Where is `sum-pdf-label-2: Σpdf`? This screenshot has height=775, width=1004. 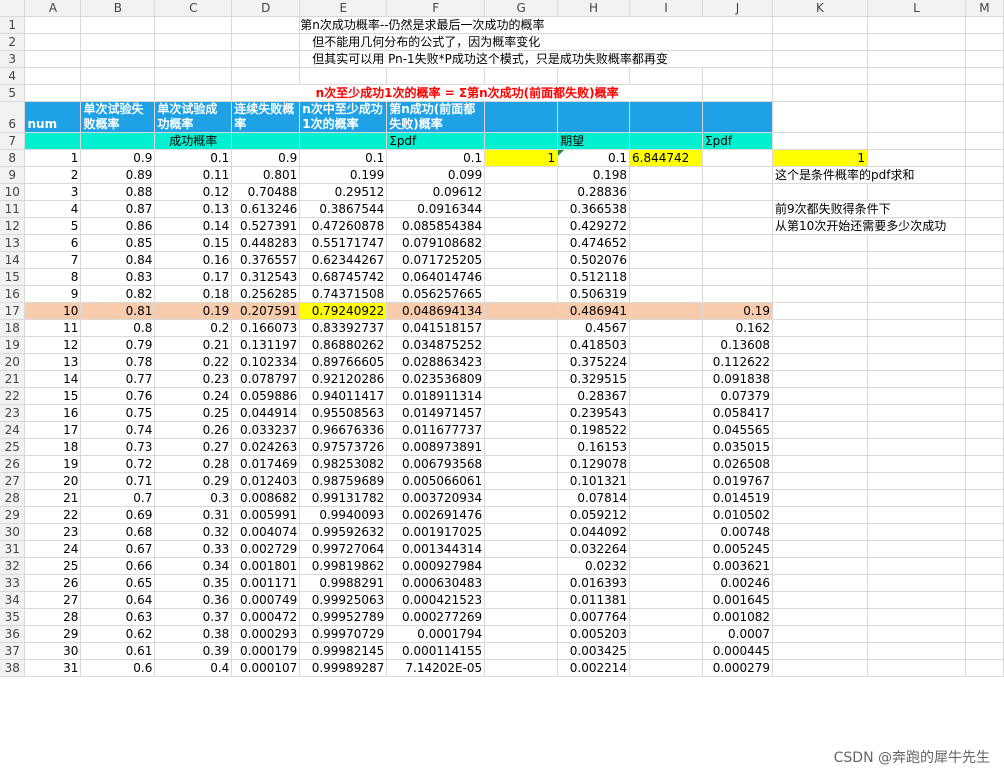 sum-pdf-label-2: Σpdf is located at coordinates (737, 141).